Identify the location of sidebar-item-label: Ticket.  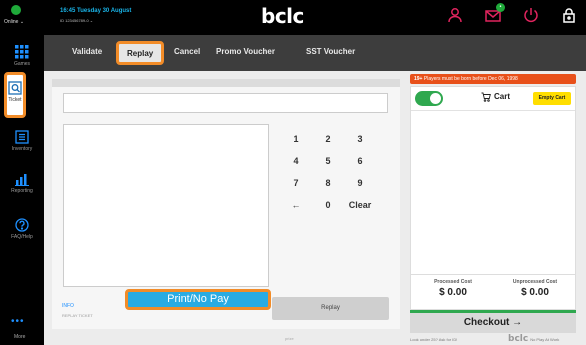
(15, 100).